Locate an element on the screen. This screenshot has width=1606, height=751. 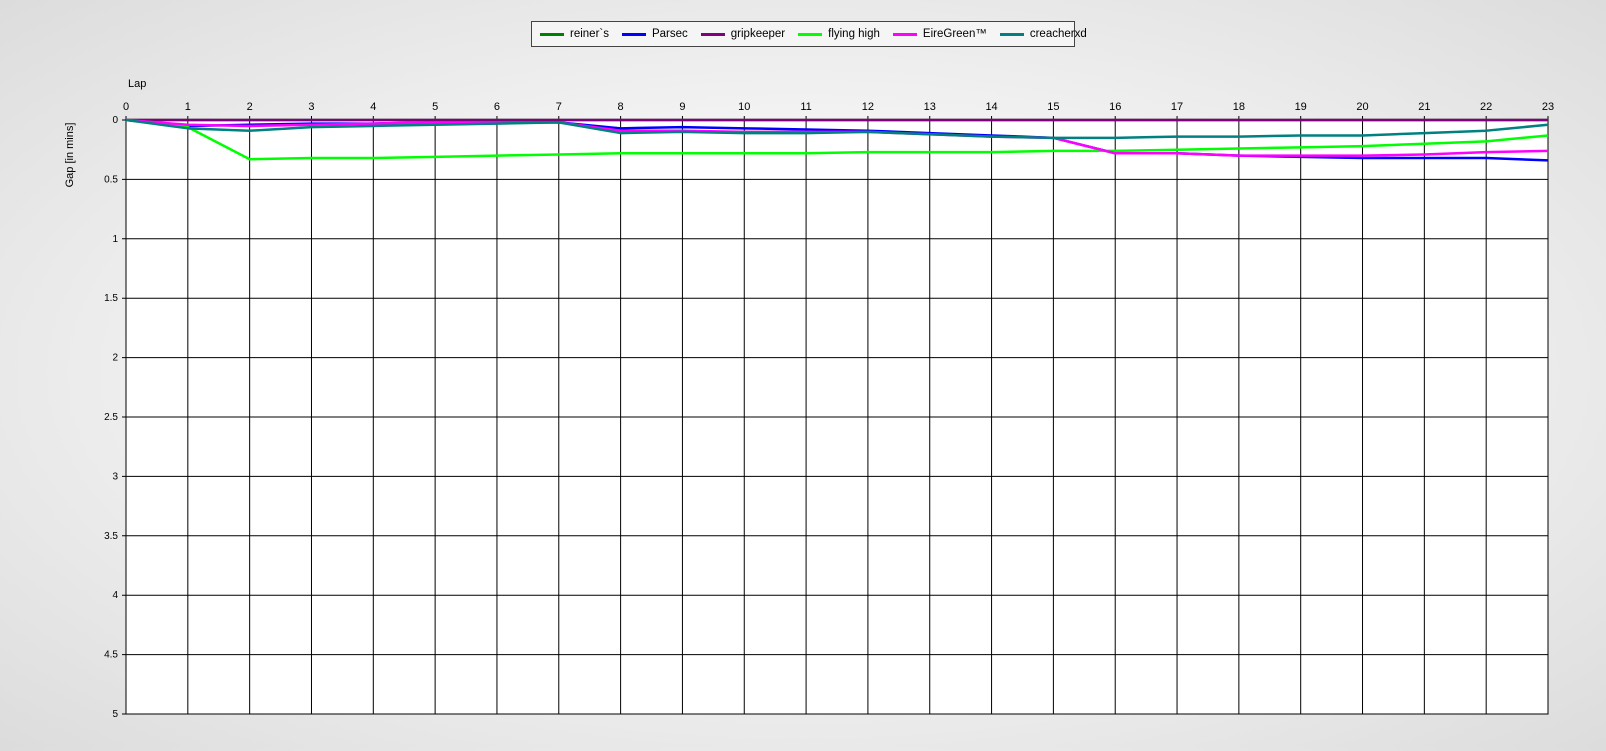
x-tick-label: 12 is located at coordinates (868, 107).